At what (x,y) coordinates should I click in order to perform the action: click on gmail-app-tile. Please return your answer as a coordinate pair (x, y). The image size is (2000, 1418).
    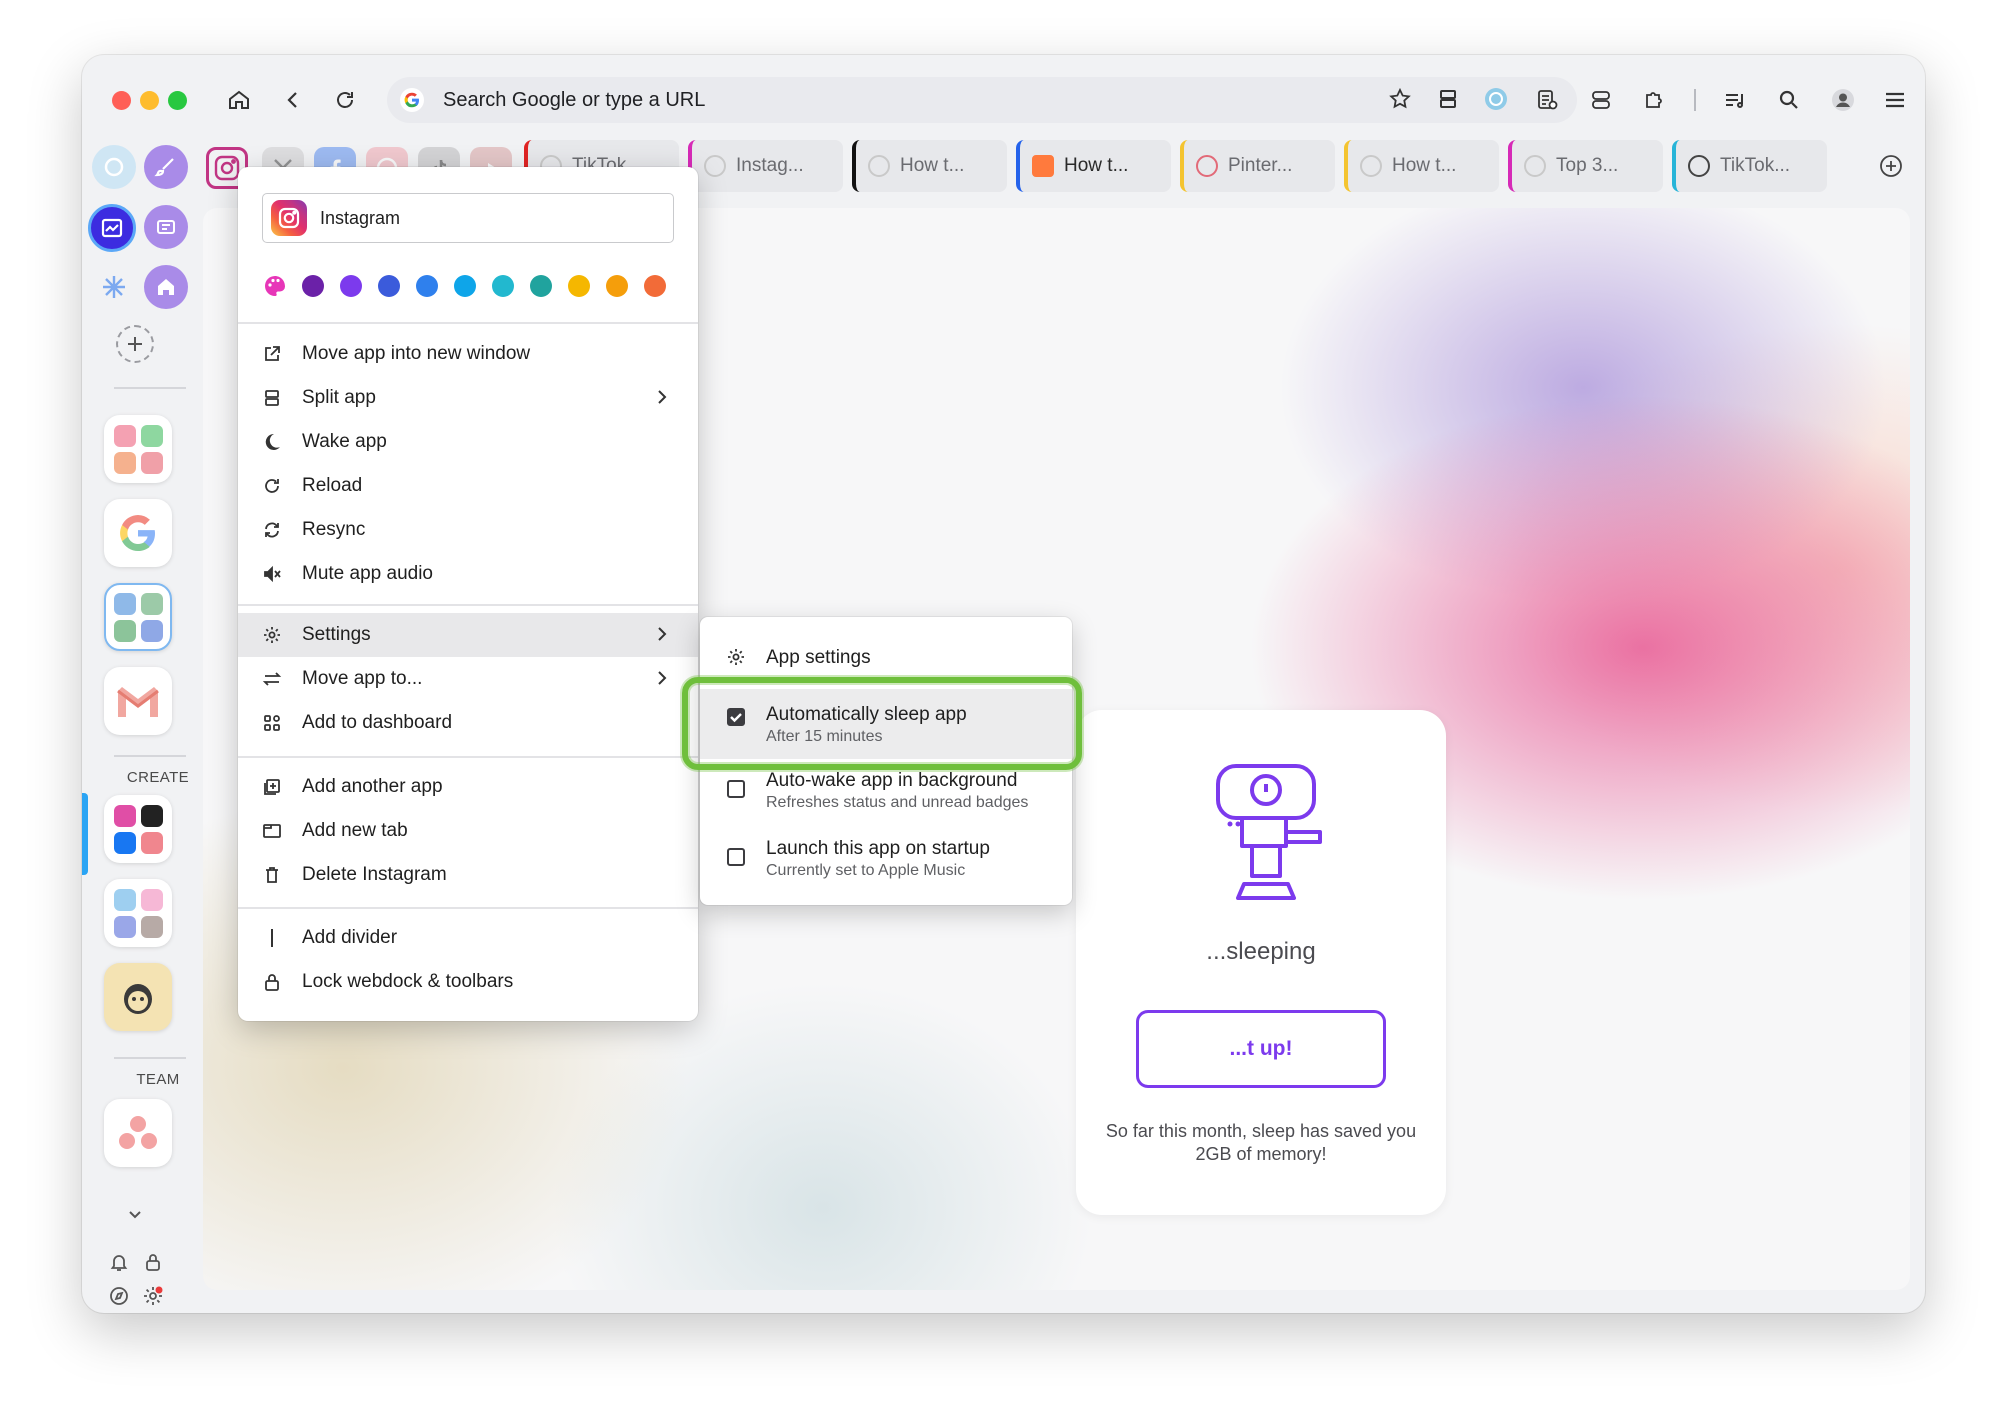
    Looking at the image, I should click on (138, 701).